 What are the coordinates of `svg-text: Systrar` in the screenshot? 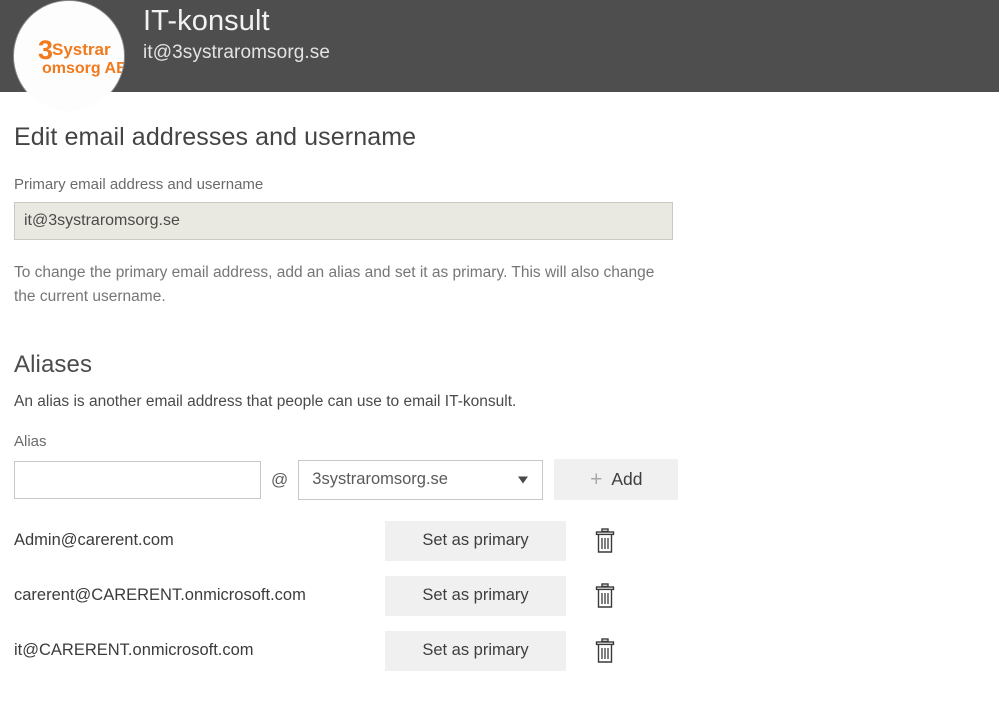 It's located at (81, 49).